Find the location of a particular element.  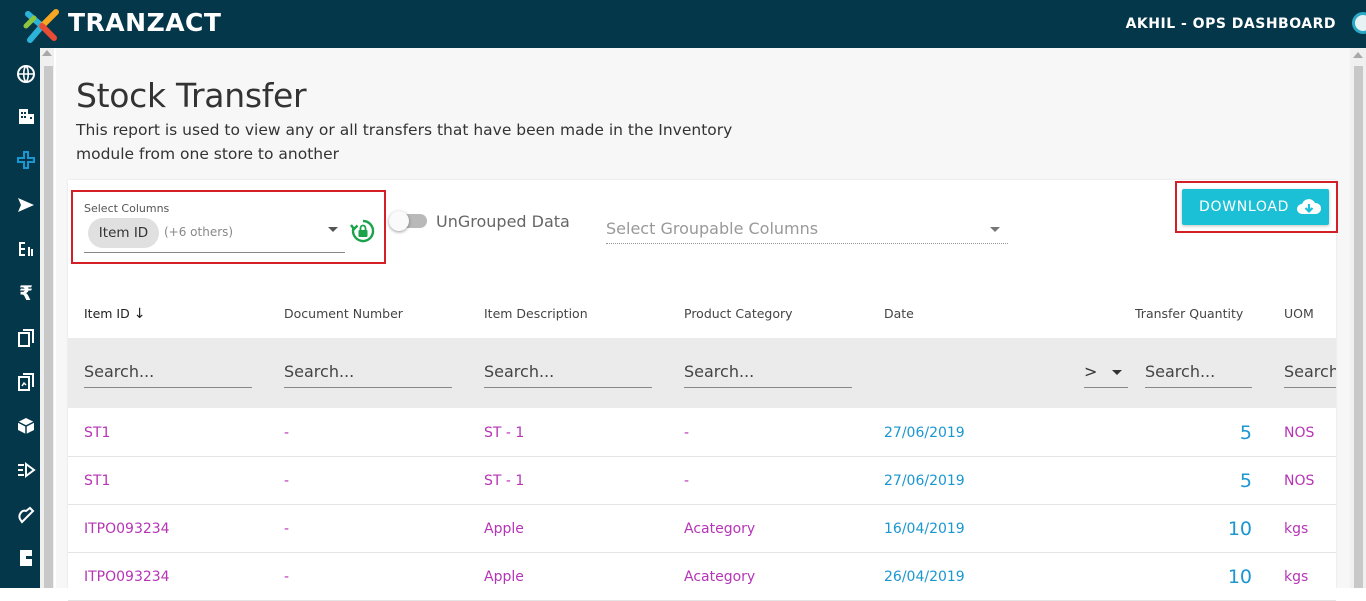

column-header-product-category: Product Category is located at coordinates (738, 313).